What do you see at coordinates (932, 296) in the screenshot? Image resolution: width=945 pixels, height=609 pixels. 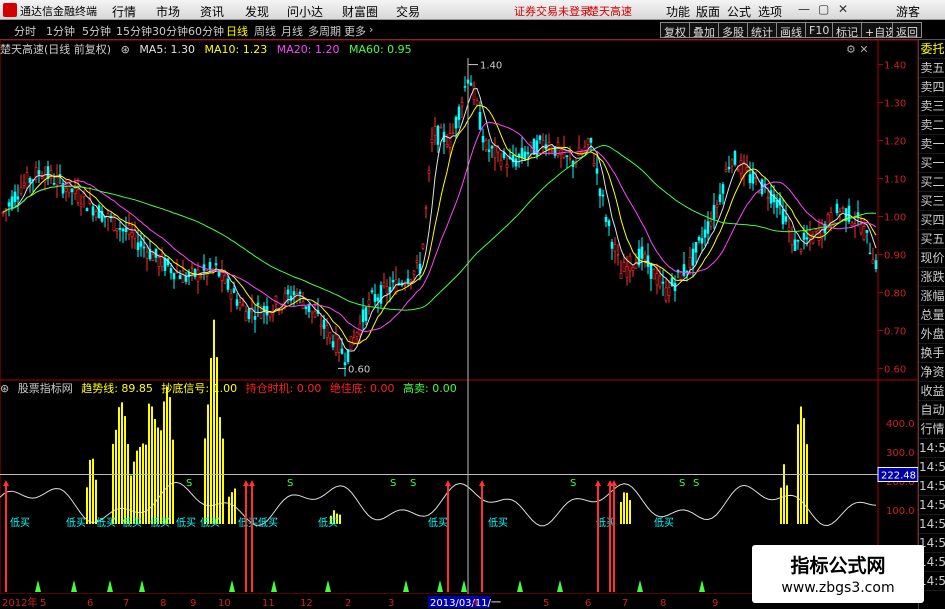 I see `sidebar-item: 涨幅` at bounding box center [932, 296].